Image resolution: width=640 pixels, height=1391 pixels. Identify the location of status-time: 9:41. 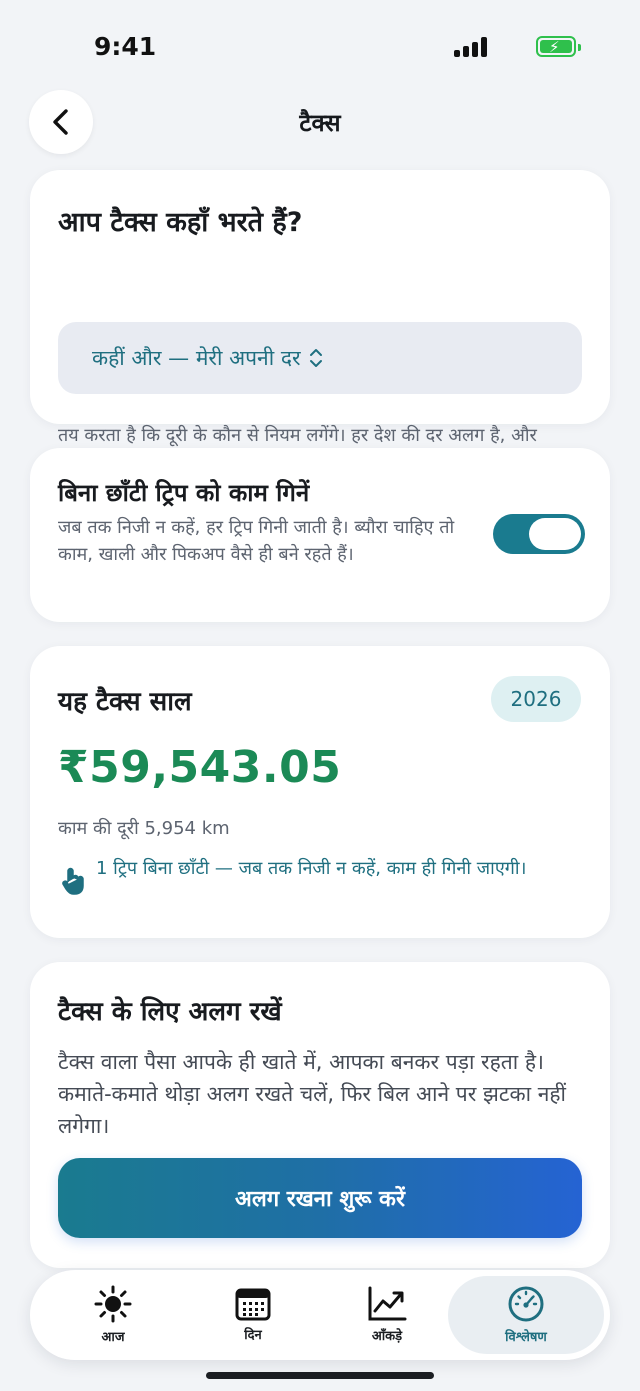
(125, 46).